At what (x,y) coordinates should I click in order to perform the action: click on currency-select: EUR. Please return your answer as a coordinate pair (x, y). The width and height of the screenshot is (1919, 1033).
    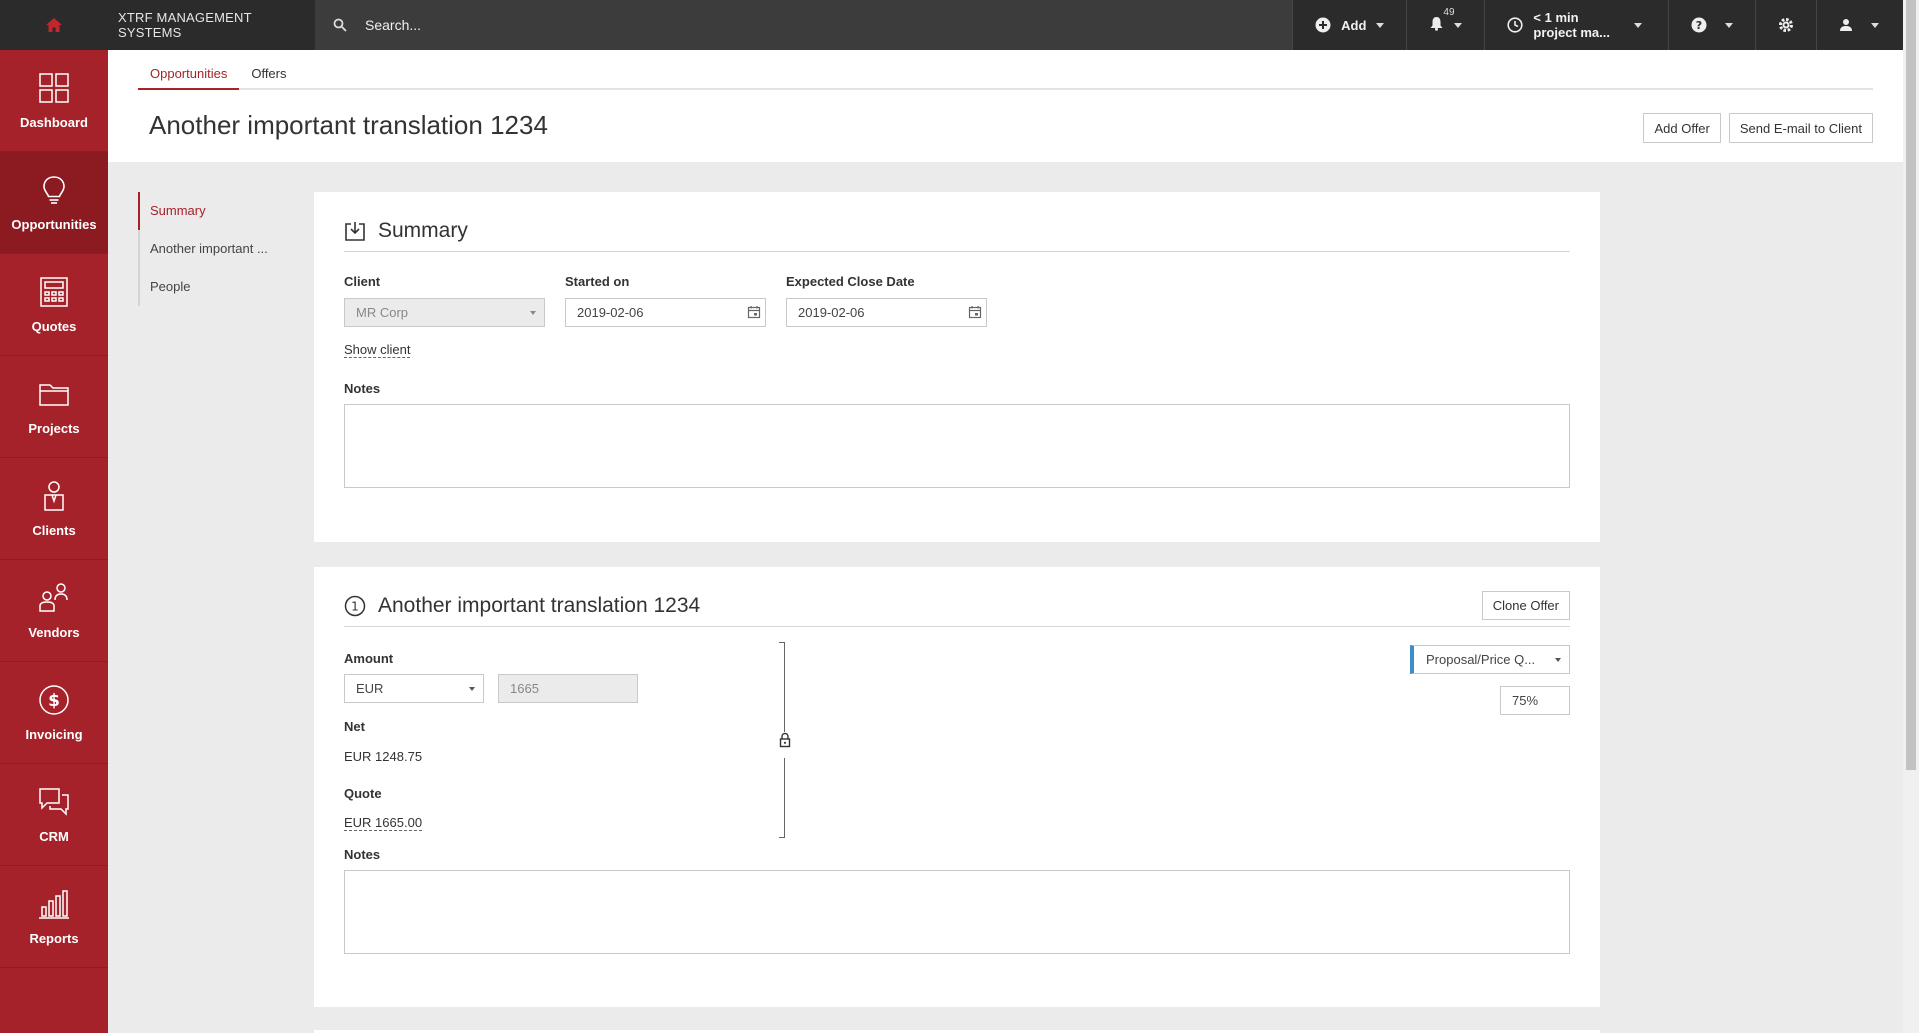
    Looking at the image, I should click on (414, 688).